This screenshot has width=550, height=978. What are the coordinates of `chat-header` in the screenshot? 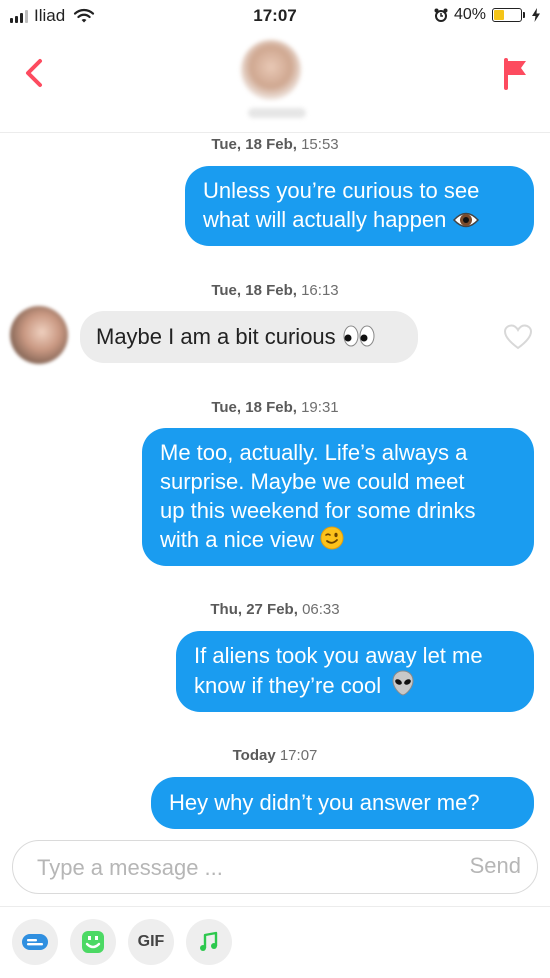 It's located at (275, 83).